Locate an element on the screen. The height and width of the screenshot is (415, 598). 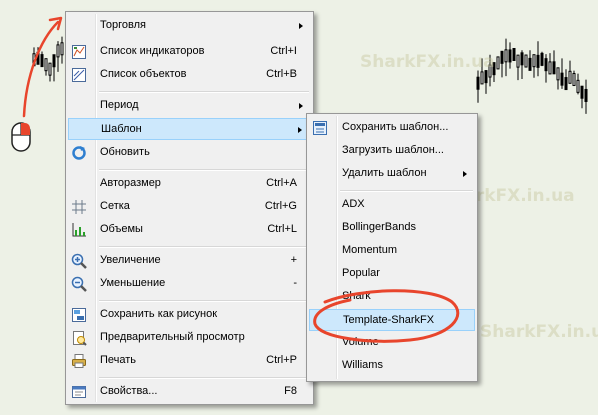
menu-item-period: Период is located at coordinates (189, 106).